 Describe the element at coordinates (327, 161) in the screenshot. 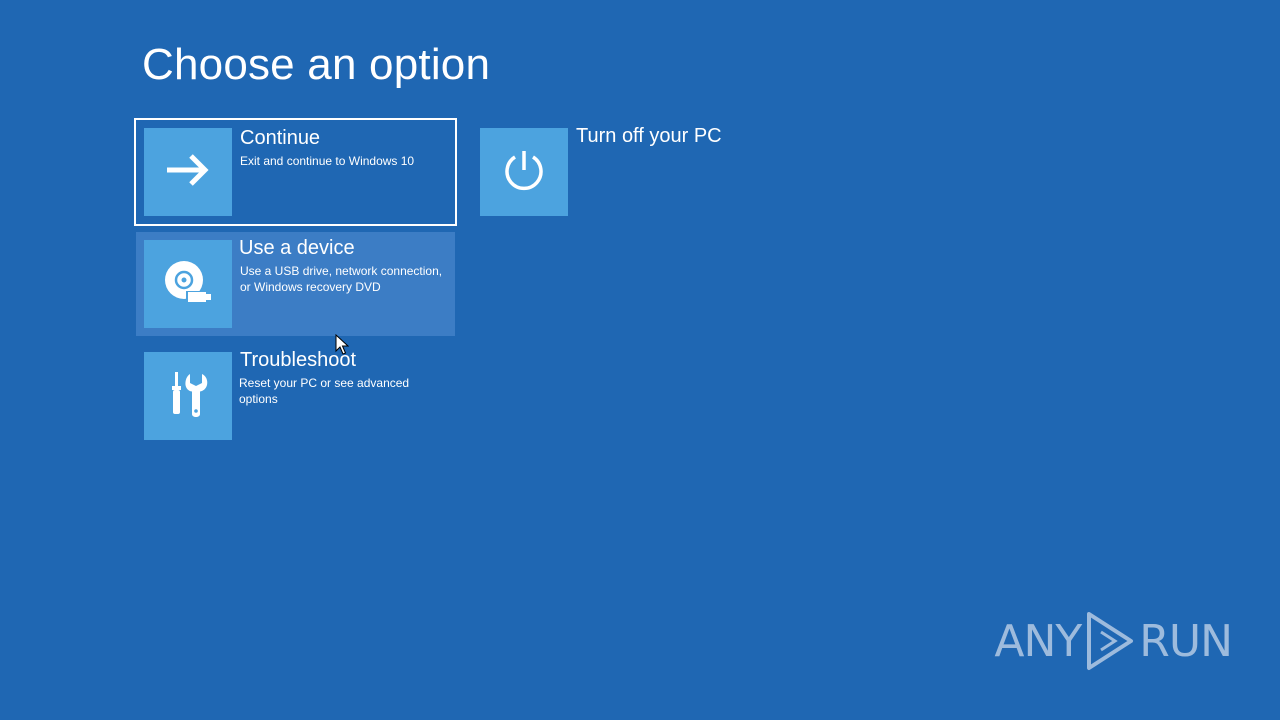

I see `option-description: Exit and continue to Windows 10` at that location.